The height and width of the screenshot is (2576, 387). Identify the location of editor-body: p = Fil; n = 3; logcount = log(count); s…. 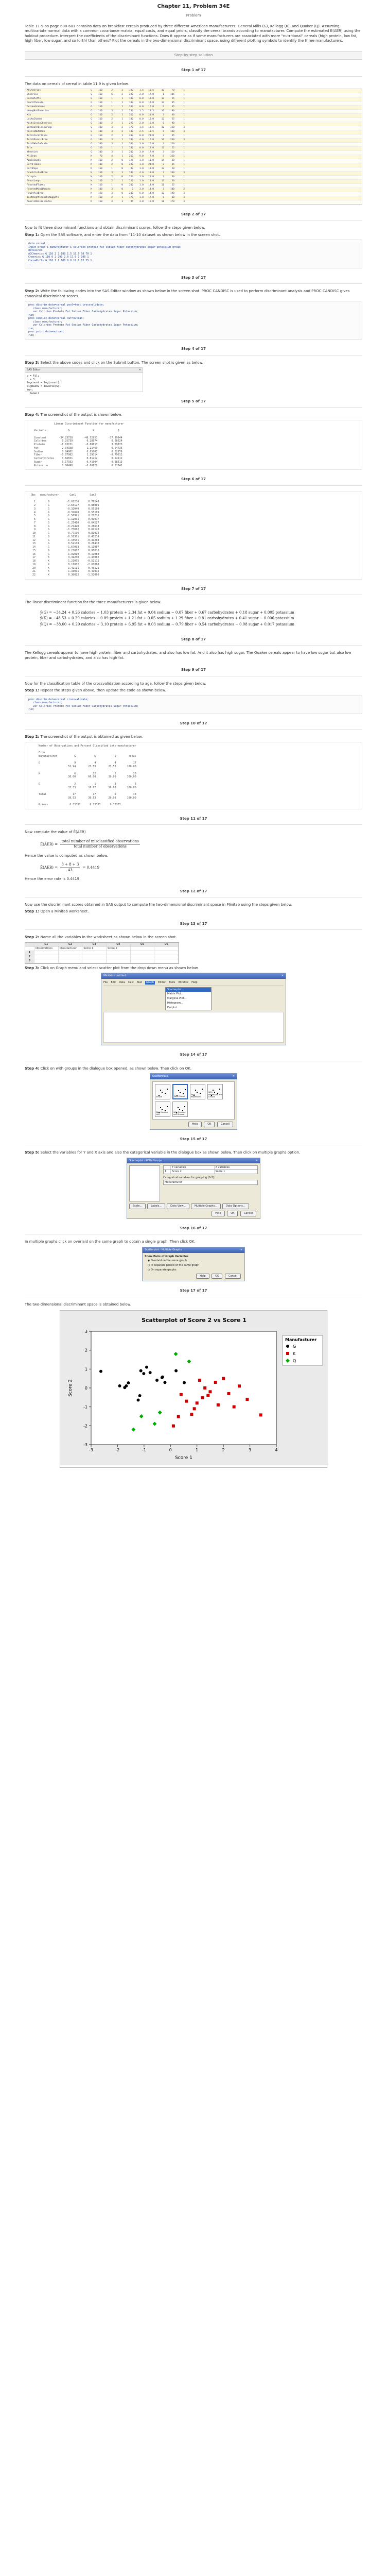
(84, 384).